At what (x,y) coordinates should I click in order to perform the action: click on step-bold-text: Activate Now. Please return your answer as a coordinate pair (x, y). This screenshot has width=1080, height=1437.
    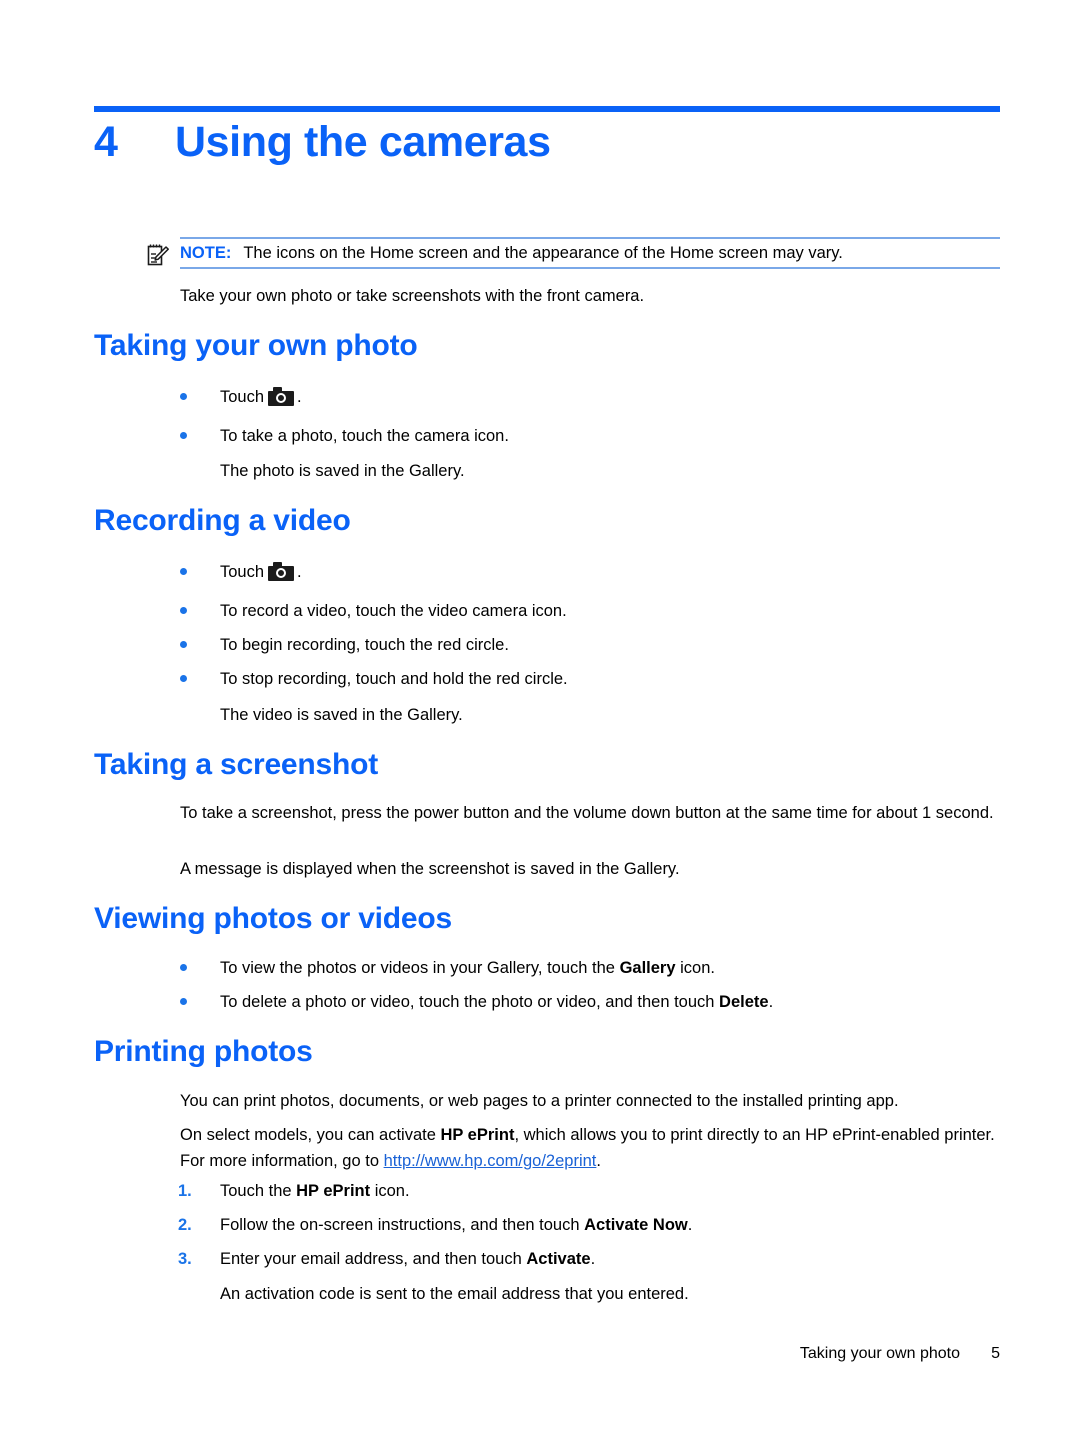
    Looking at the image, I should click on (636, 1225).